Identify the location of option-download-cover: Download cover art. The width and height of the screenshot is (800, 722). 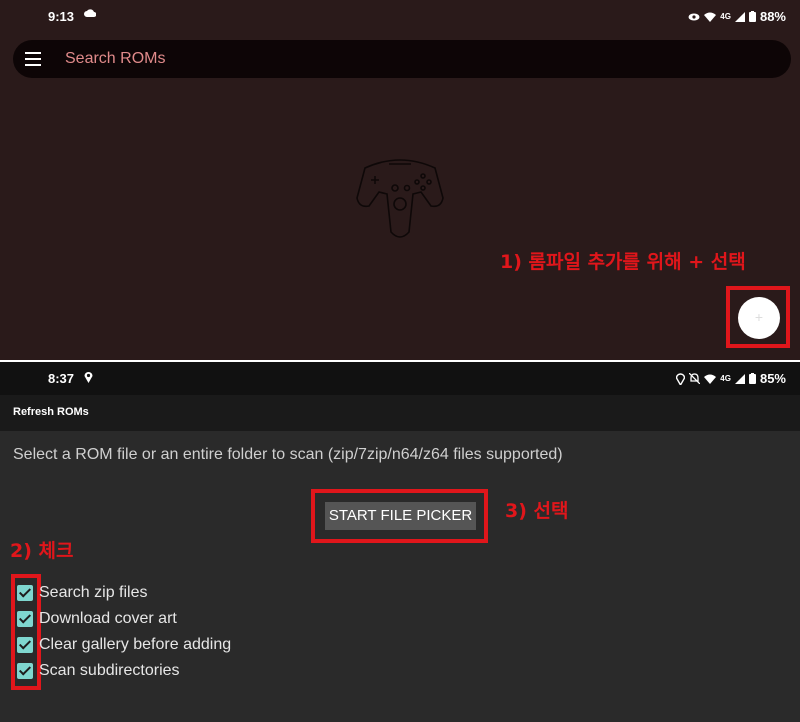
(97, 619).